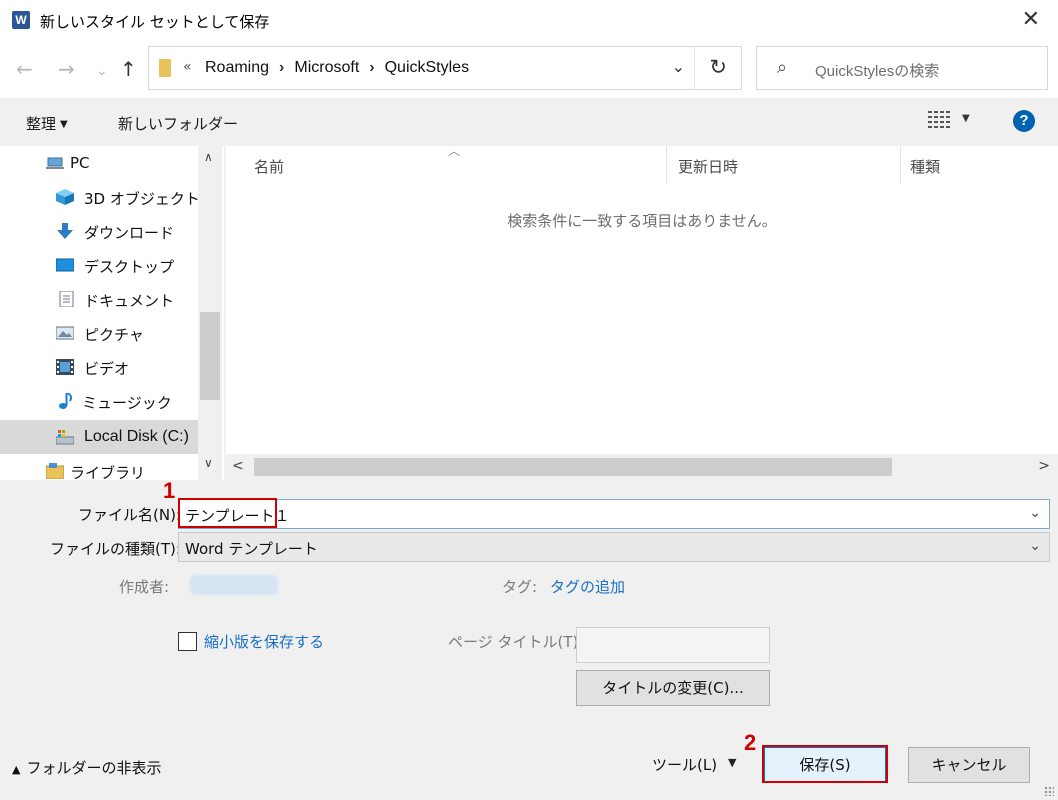 This screenshot has width=1058, height=800. Describe the element at coordinates (129, 267) in the screenshot. I see `sidebar-item-label: デスクトップ` at that location.